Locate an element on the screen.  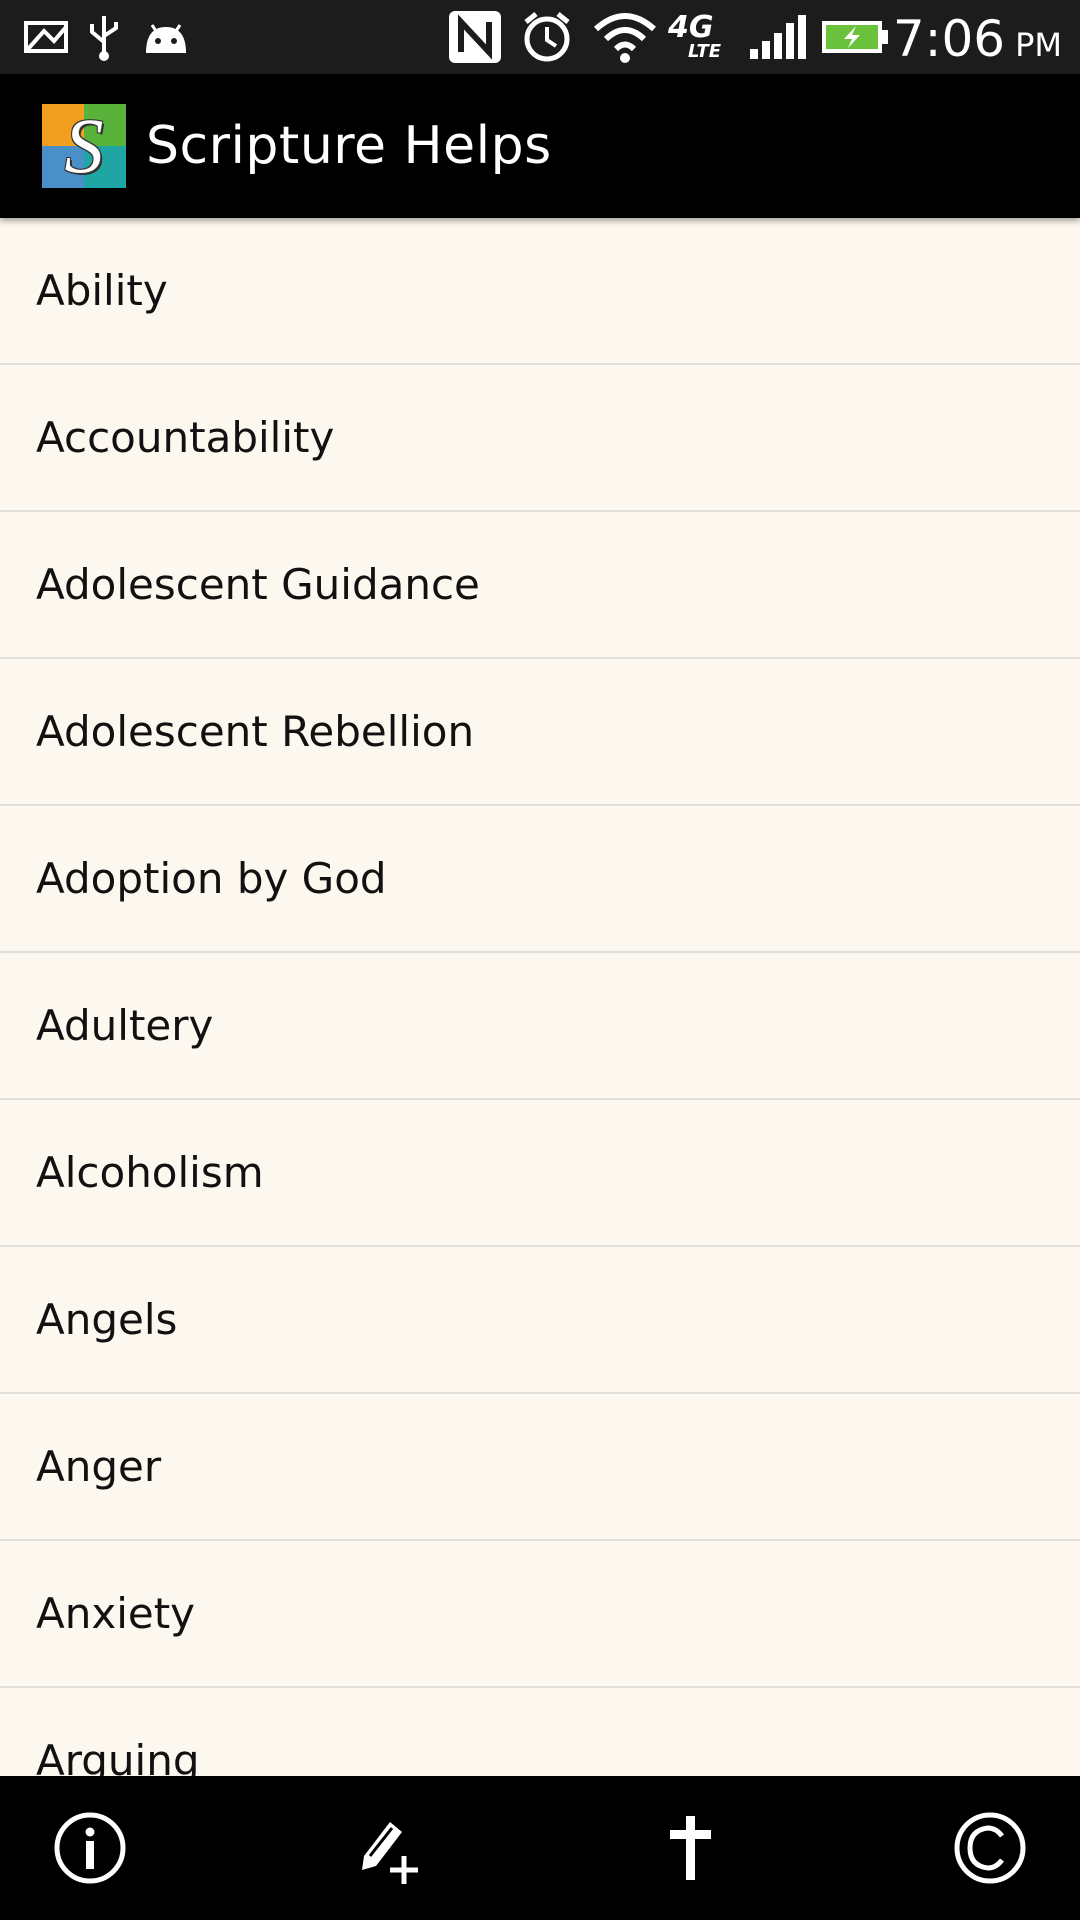
topic-list-item: Anxiety is located at coordinates (540, 1614).